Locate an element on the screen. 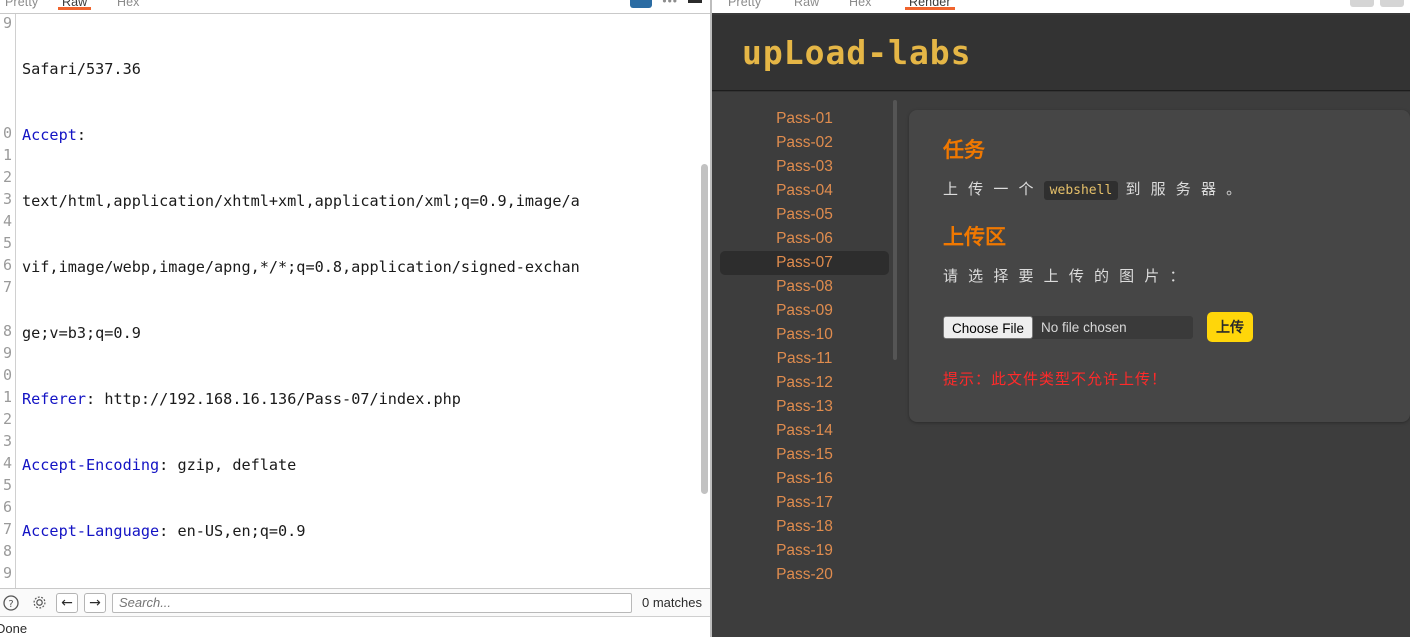 Image resolution: width=1410 pixels, height=637 pixels. sidebar-item-pass-18: Pass-18 is located at coordinates (804, 527).